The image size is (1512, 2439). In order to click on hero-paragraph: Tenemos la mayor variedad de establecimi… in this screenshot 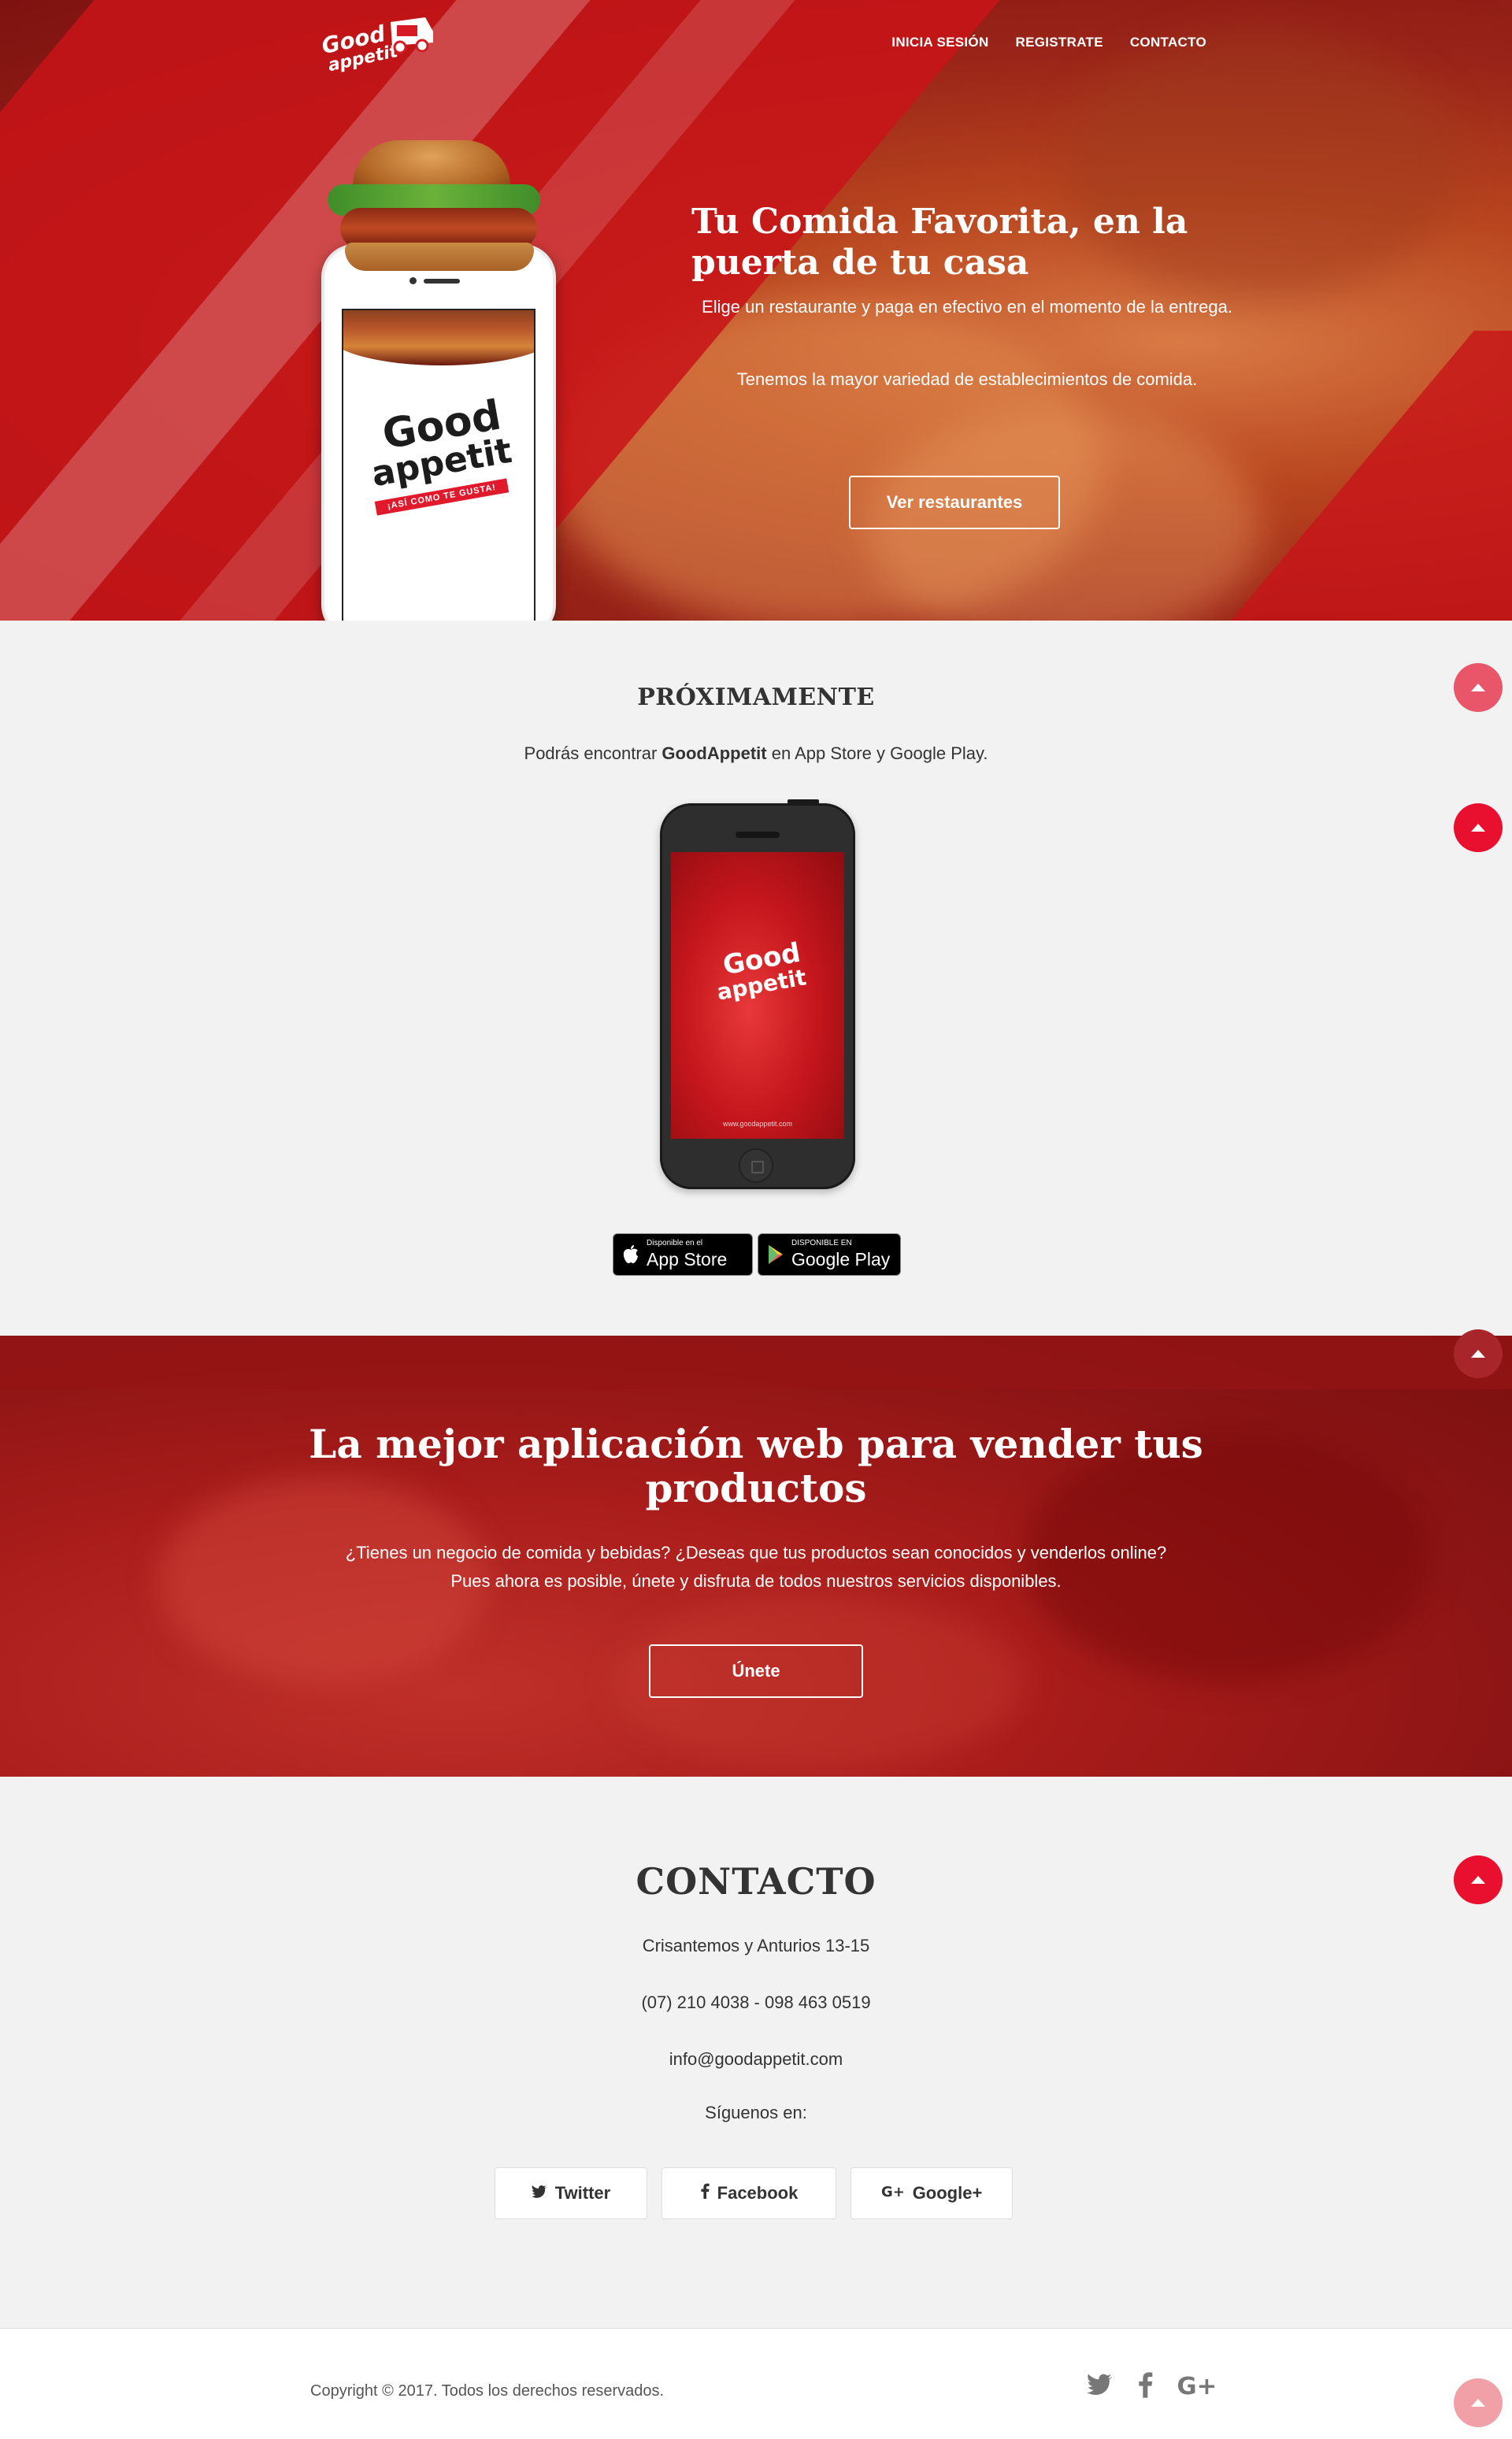, I will do `click(967, 379)`.